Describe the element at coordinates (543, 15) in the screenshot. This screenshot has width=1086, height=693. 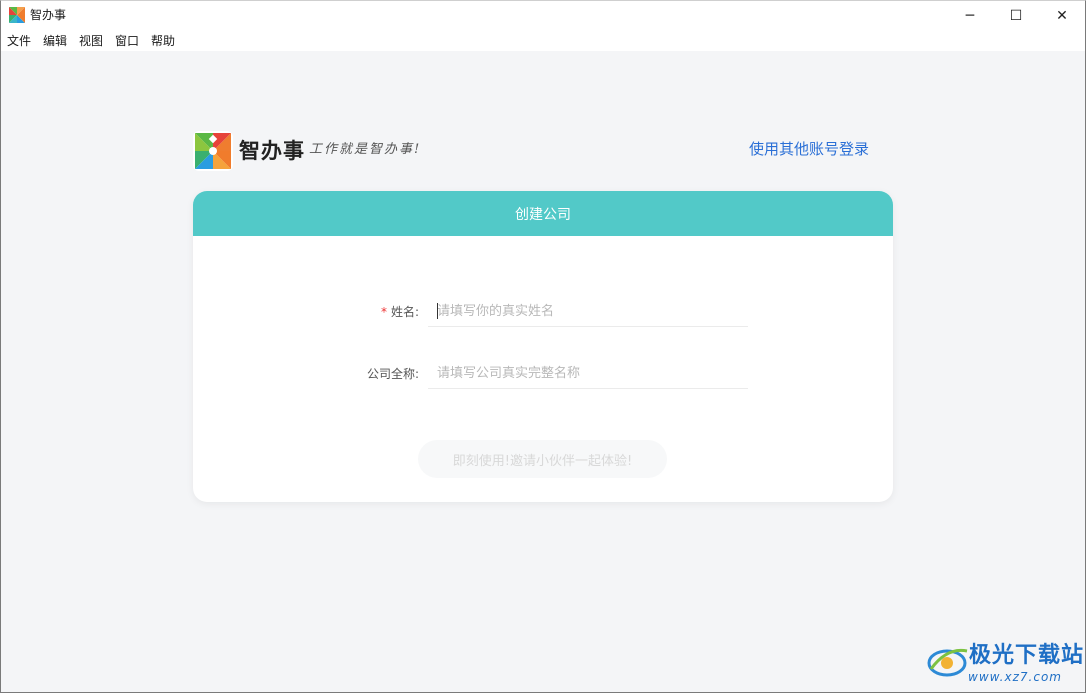
I see `title-bar: 智办事 ─ ☐ ✕` at that location.